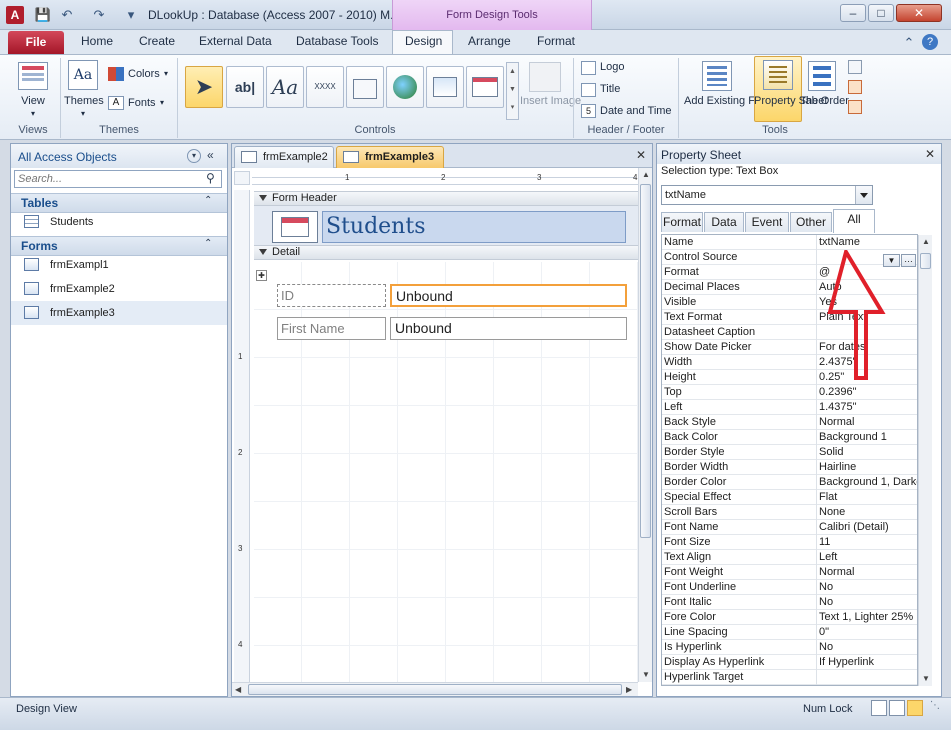 This screenshot has height=730, width=951. What do you see at coordinates (682, 222) in the screenshot?
I see `ps-tab-format: Format` at bounding box center [682, 222].